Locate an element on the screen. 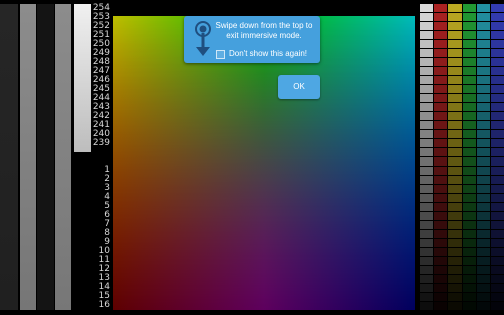 The height and width of the screenshot is (315, 504). dark-gap-bar is located at coordinates (45, 157).